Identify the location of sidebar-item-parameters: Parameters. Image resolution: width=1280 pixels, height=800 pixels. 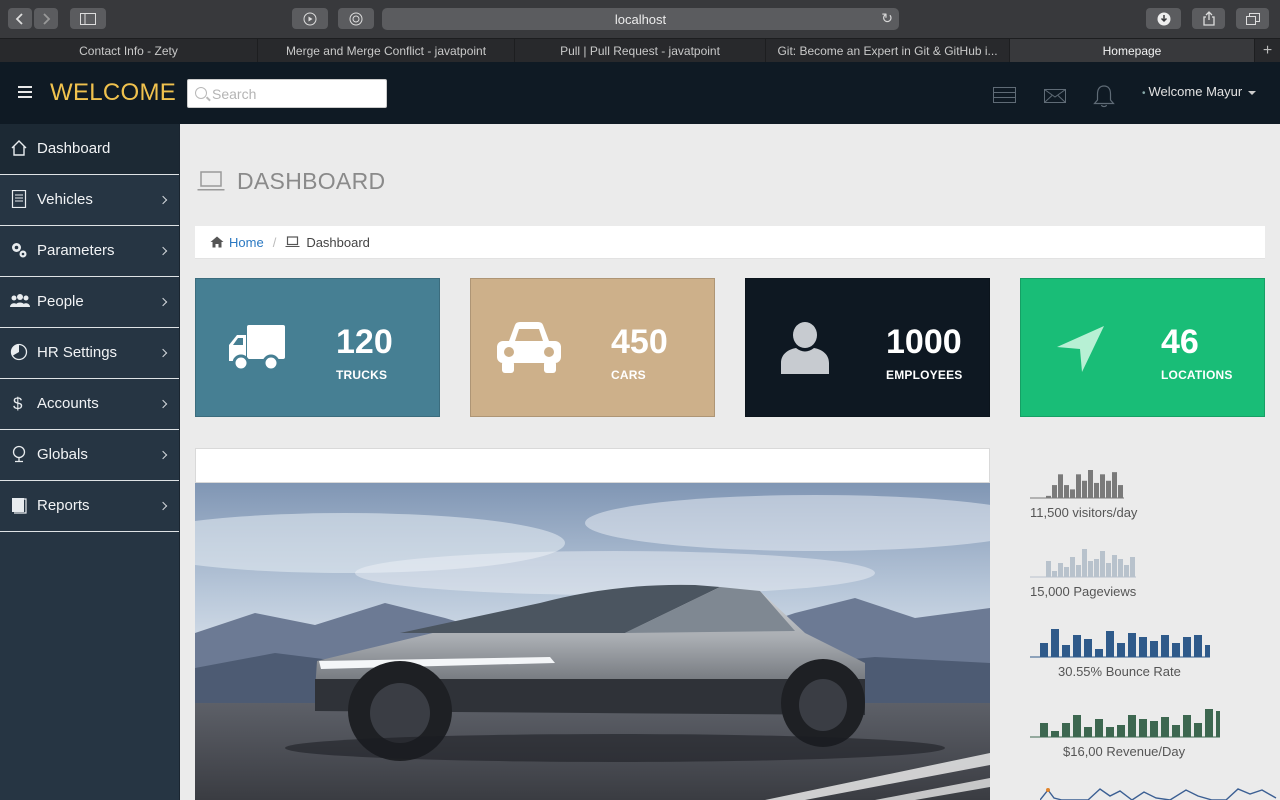
(89, 251).